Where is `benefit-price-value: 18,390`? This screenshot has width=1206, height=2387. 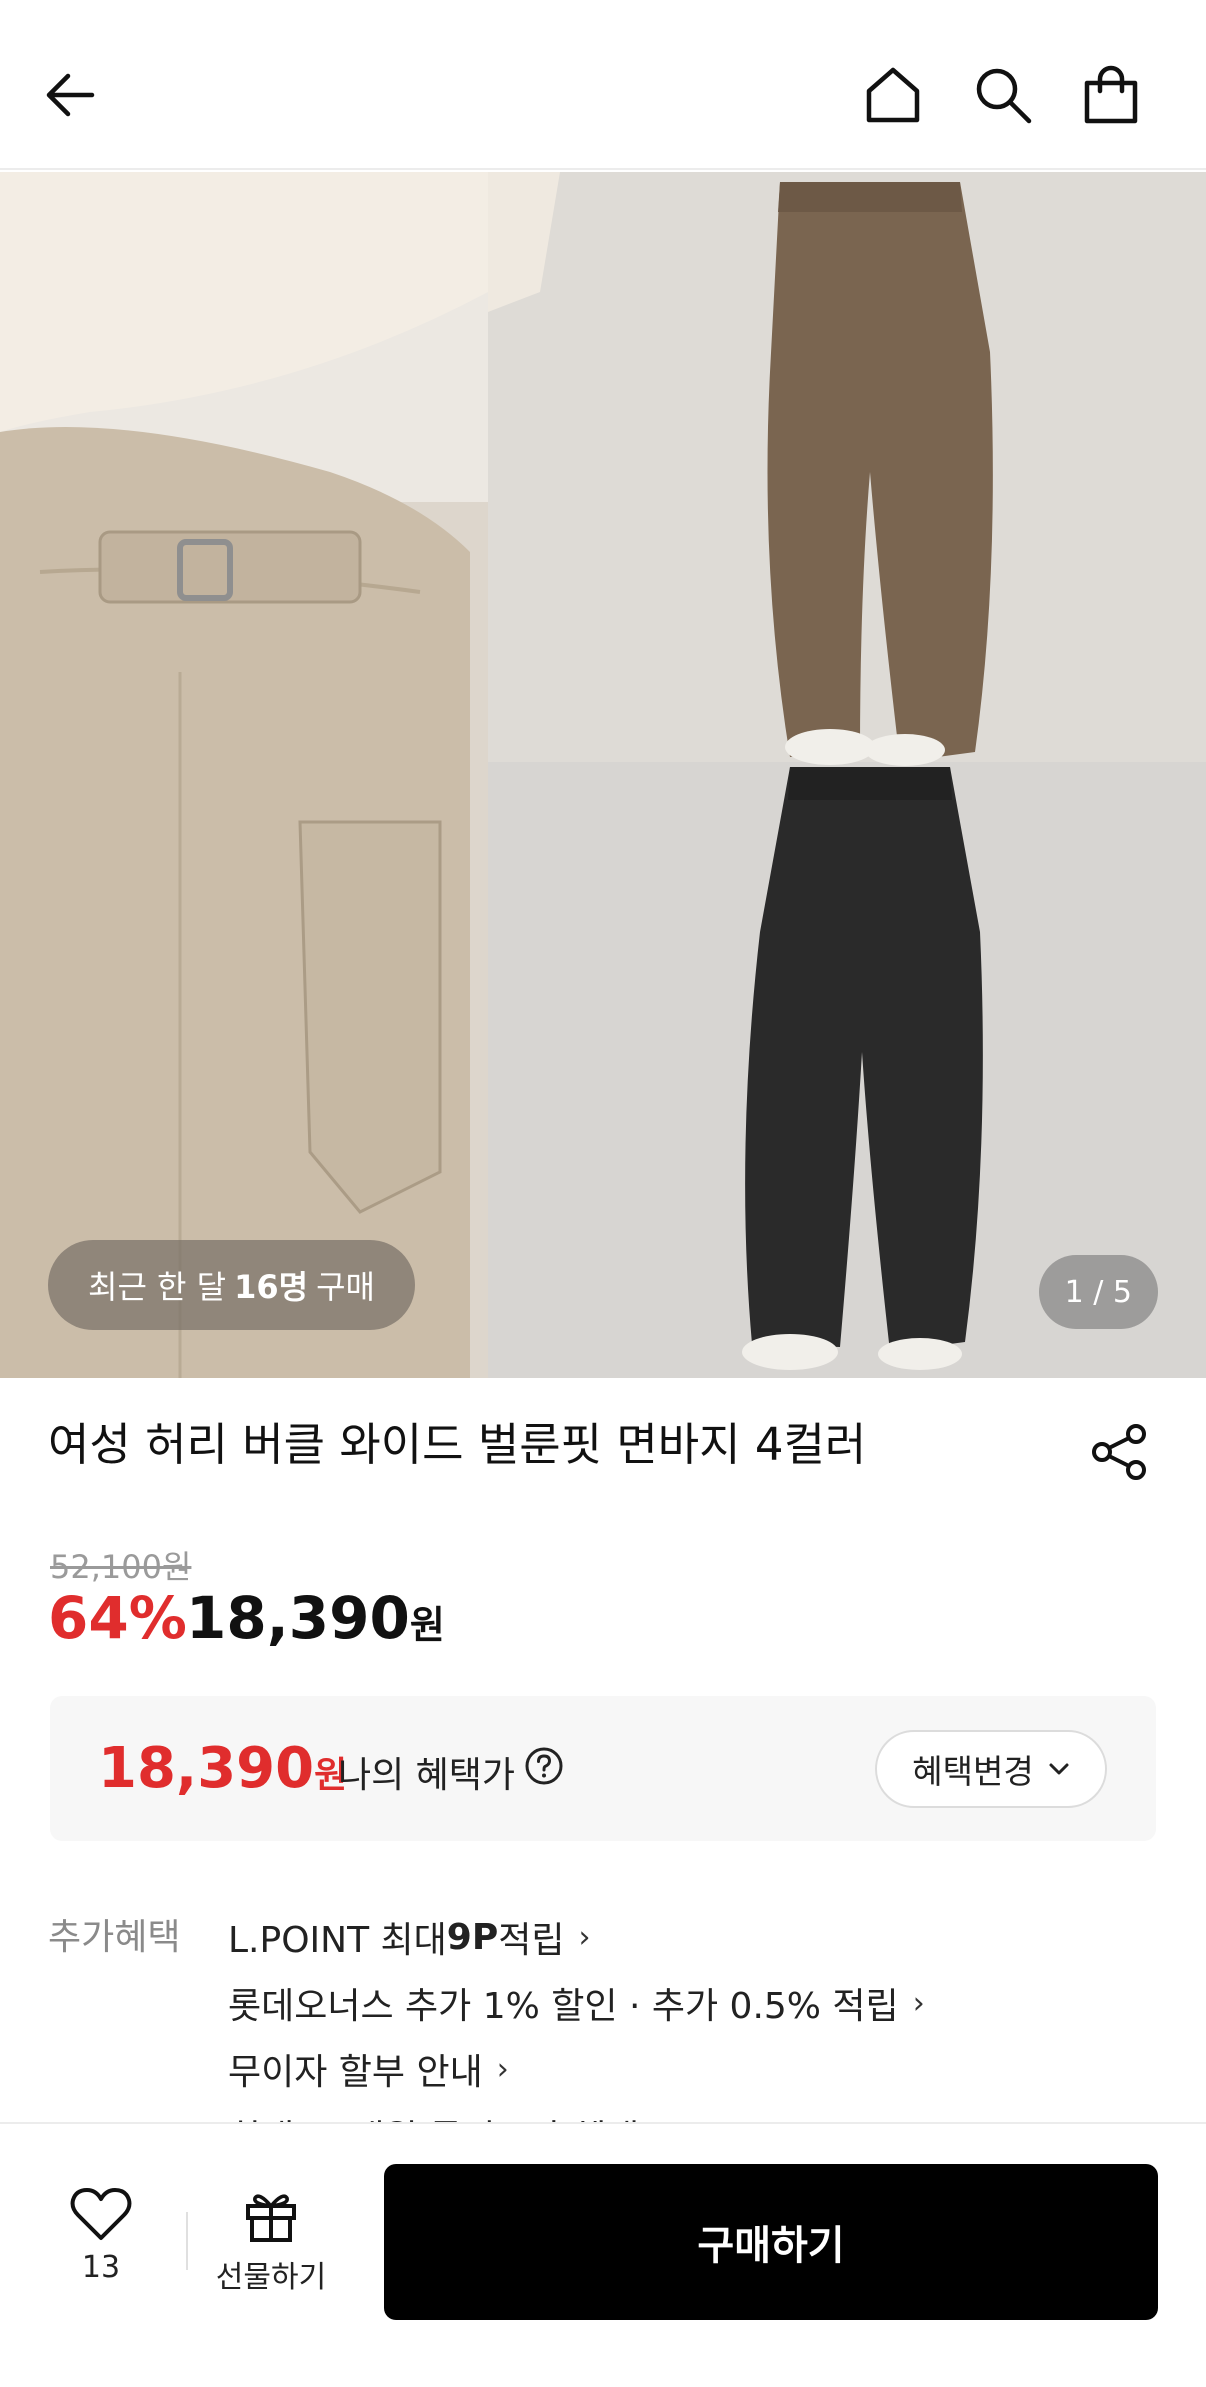
benefit-price-value: 18,390 is located at coordinates (206, 1768).